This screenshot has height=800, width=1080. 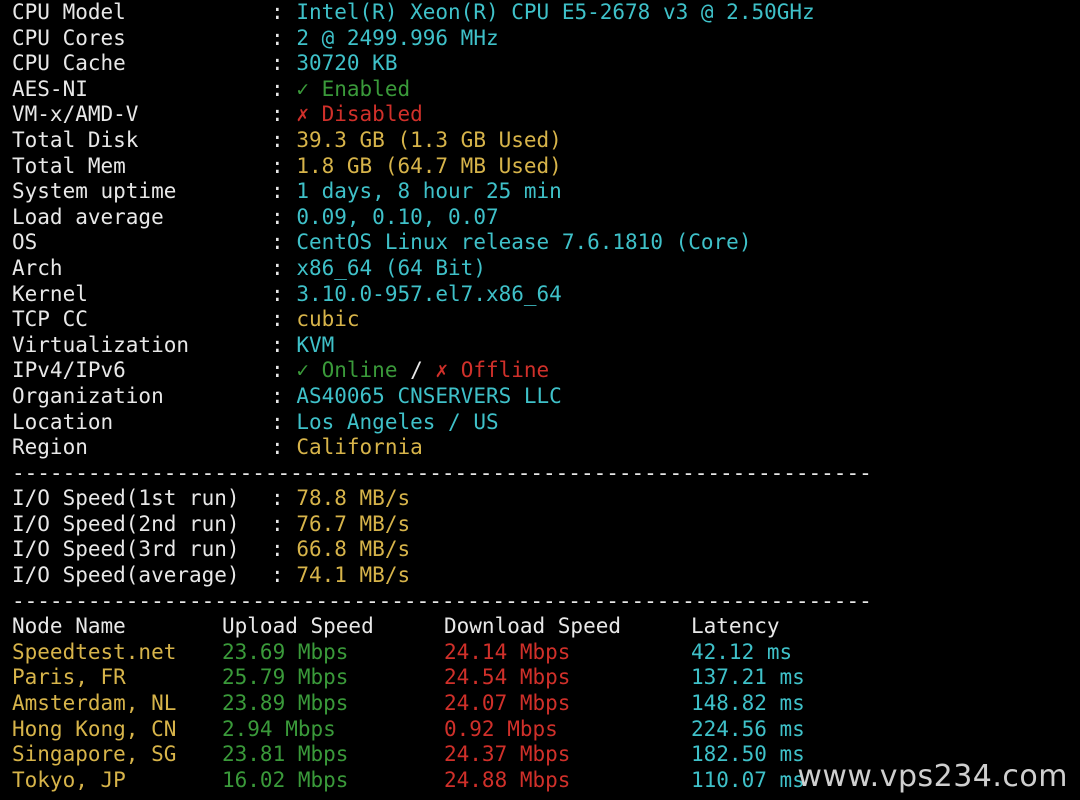 I want to click on sysinfo-label: Virtualization, so click(x=101, y=344).